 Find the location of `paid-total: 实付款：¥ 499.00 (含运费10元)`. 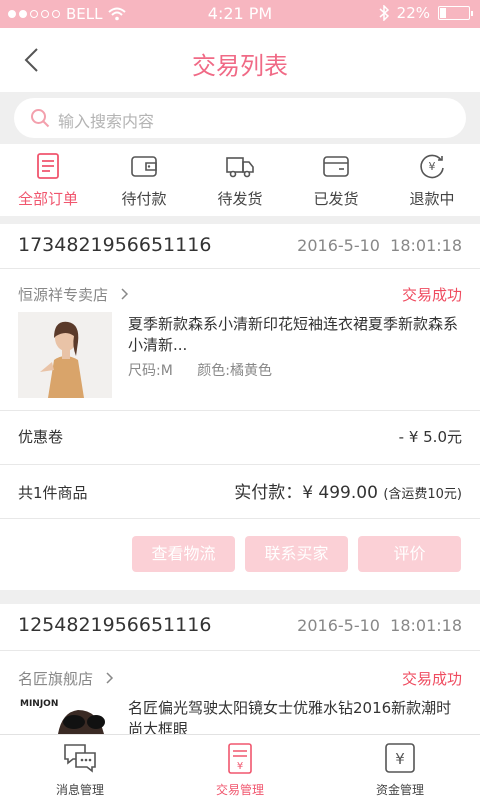

paid-total: 实付款：¥ 499.00 (含运费10元) is located at coordinates (348, 490).